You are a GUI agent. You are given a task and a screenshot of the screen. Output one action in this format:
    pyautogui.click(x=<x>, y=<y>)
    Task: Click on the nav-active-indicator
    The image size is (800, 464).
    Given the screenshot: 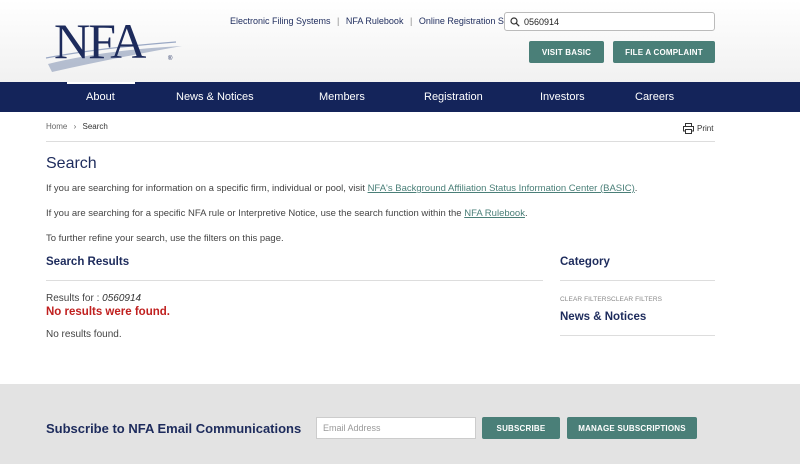 What is the action you would take?
    pyautogui.click(x=101, y=83)
    